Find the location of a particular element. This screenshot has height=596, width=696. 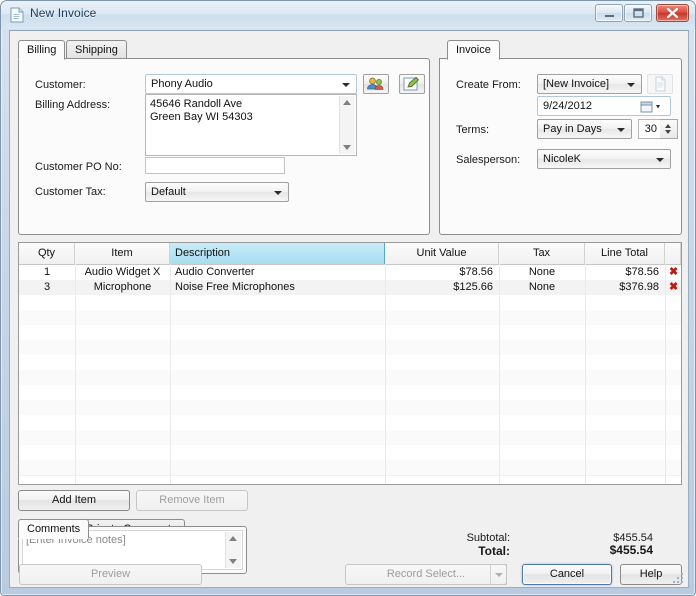

total-label: Total: is located at coordinates (494, 551).